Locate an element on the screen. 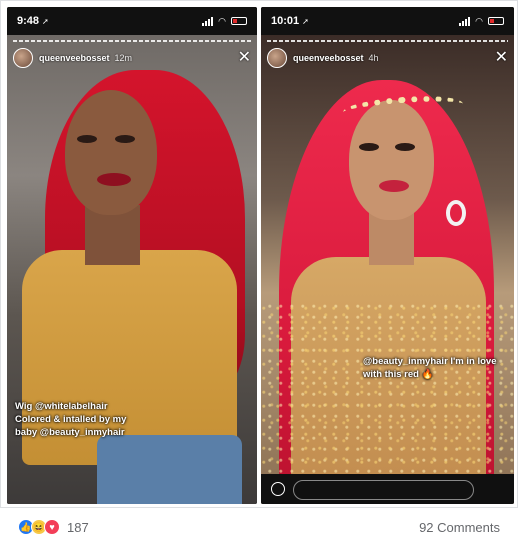 Image resolution: width=518 pixels, height=546 pixels. story-header: queenveebosset 12m ✕ is located at coordinates (132, 58).